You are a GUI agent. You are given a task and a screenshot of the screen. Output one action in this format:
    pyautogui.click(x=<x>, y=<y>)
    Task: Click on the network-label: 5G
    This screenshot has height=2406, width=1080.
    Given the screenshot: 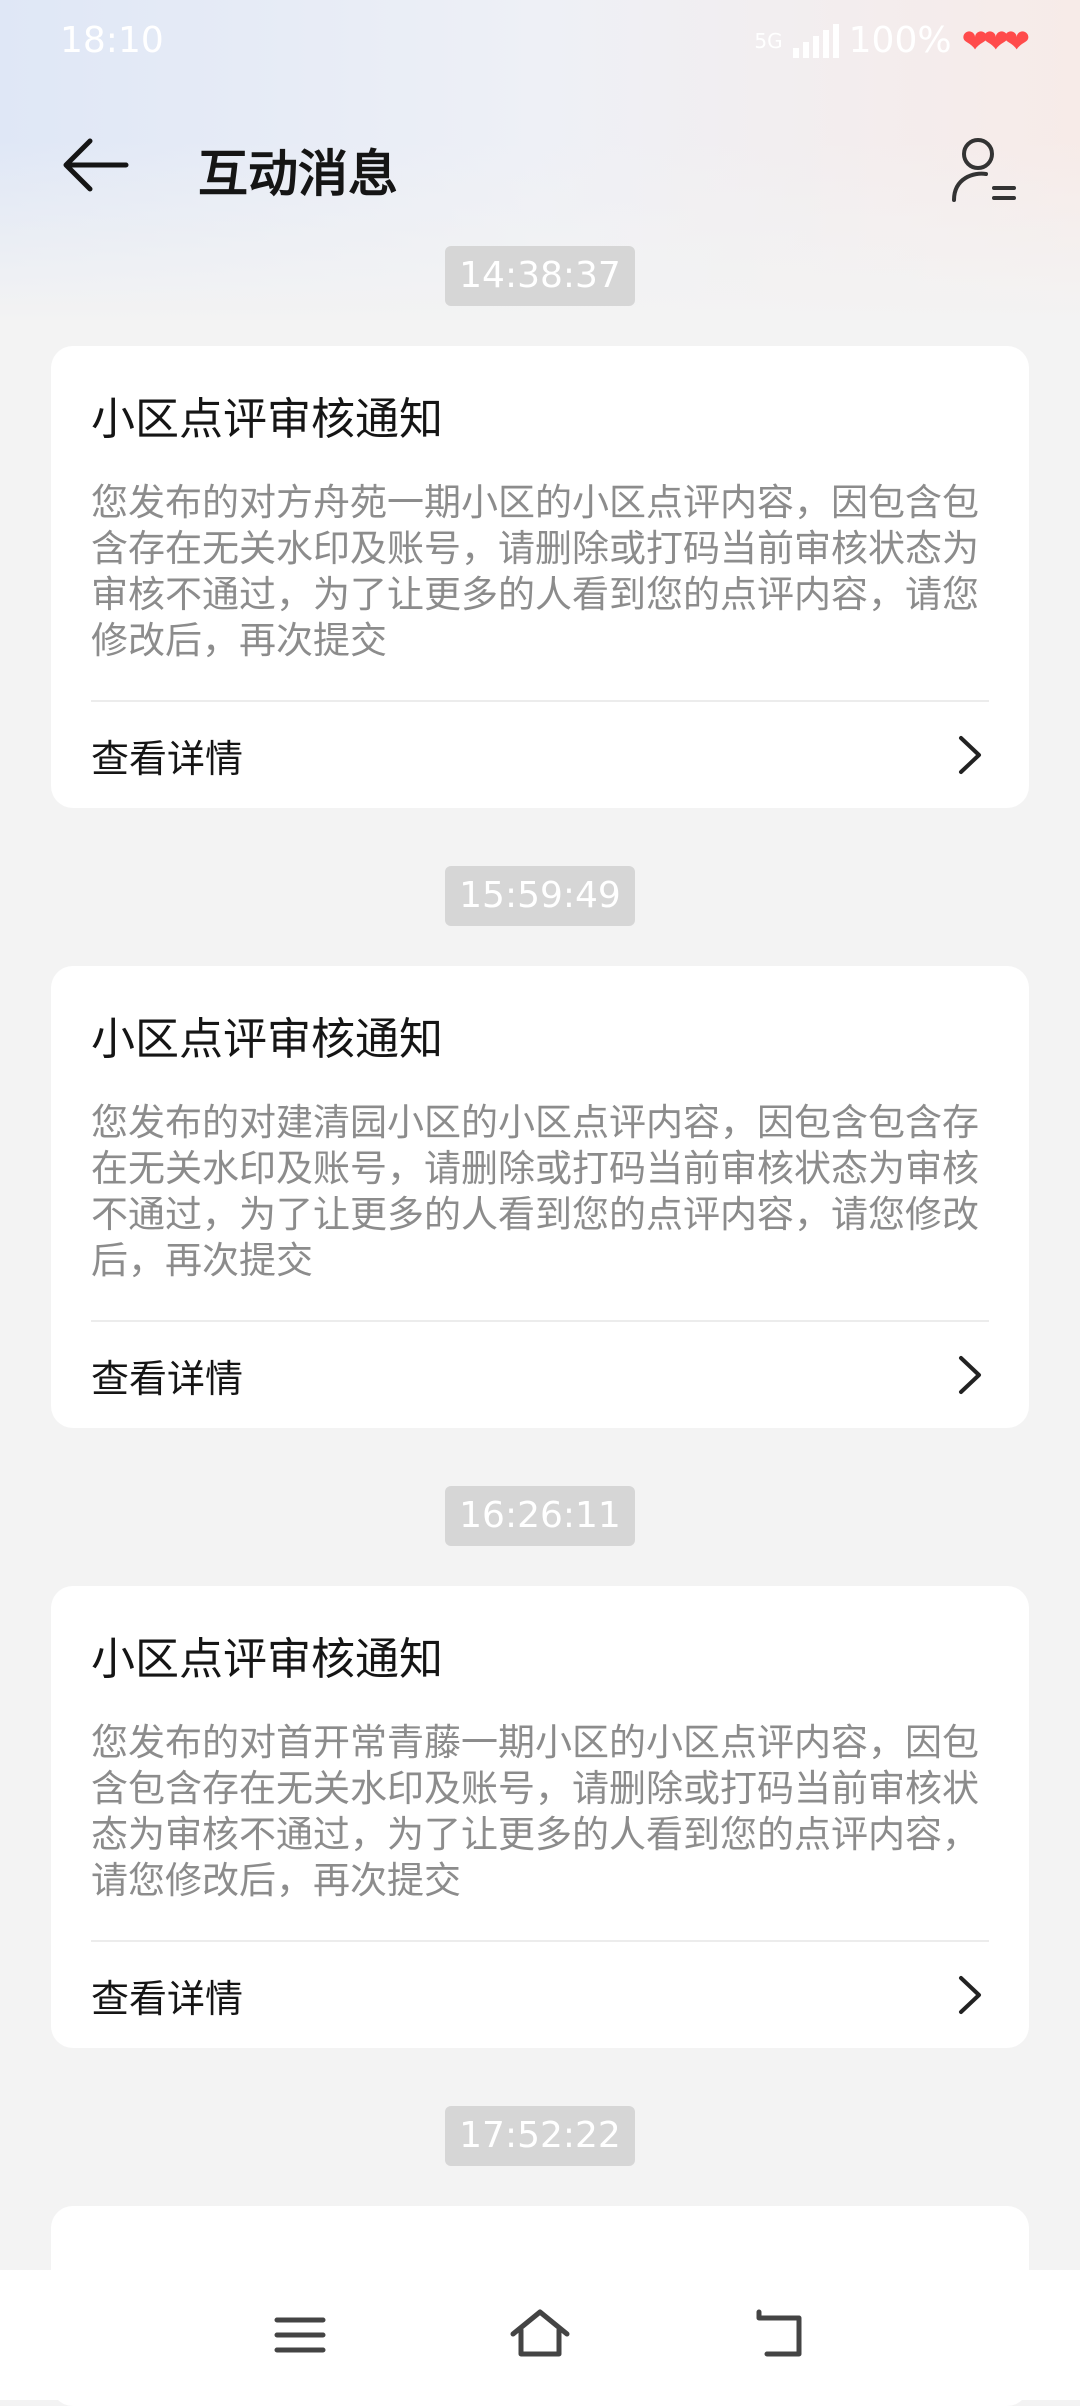 What is the action you would take?
    pyautogui.click(x=768, y=40)
    